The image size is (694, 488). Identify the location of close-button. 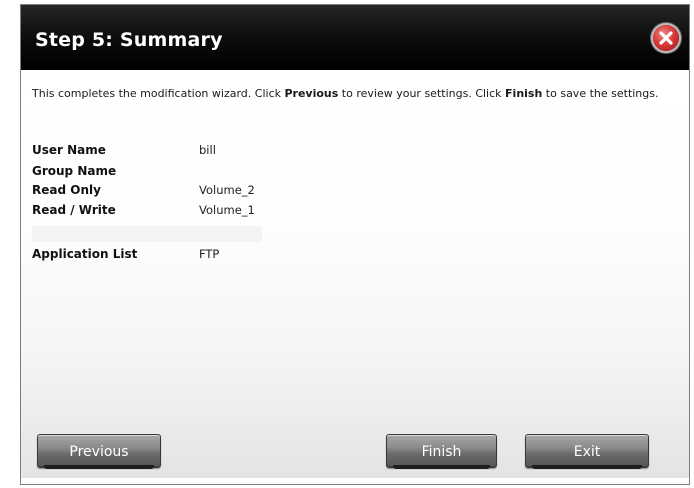
(666, 38).